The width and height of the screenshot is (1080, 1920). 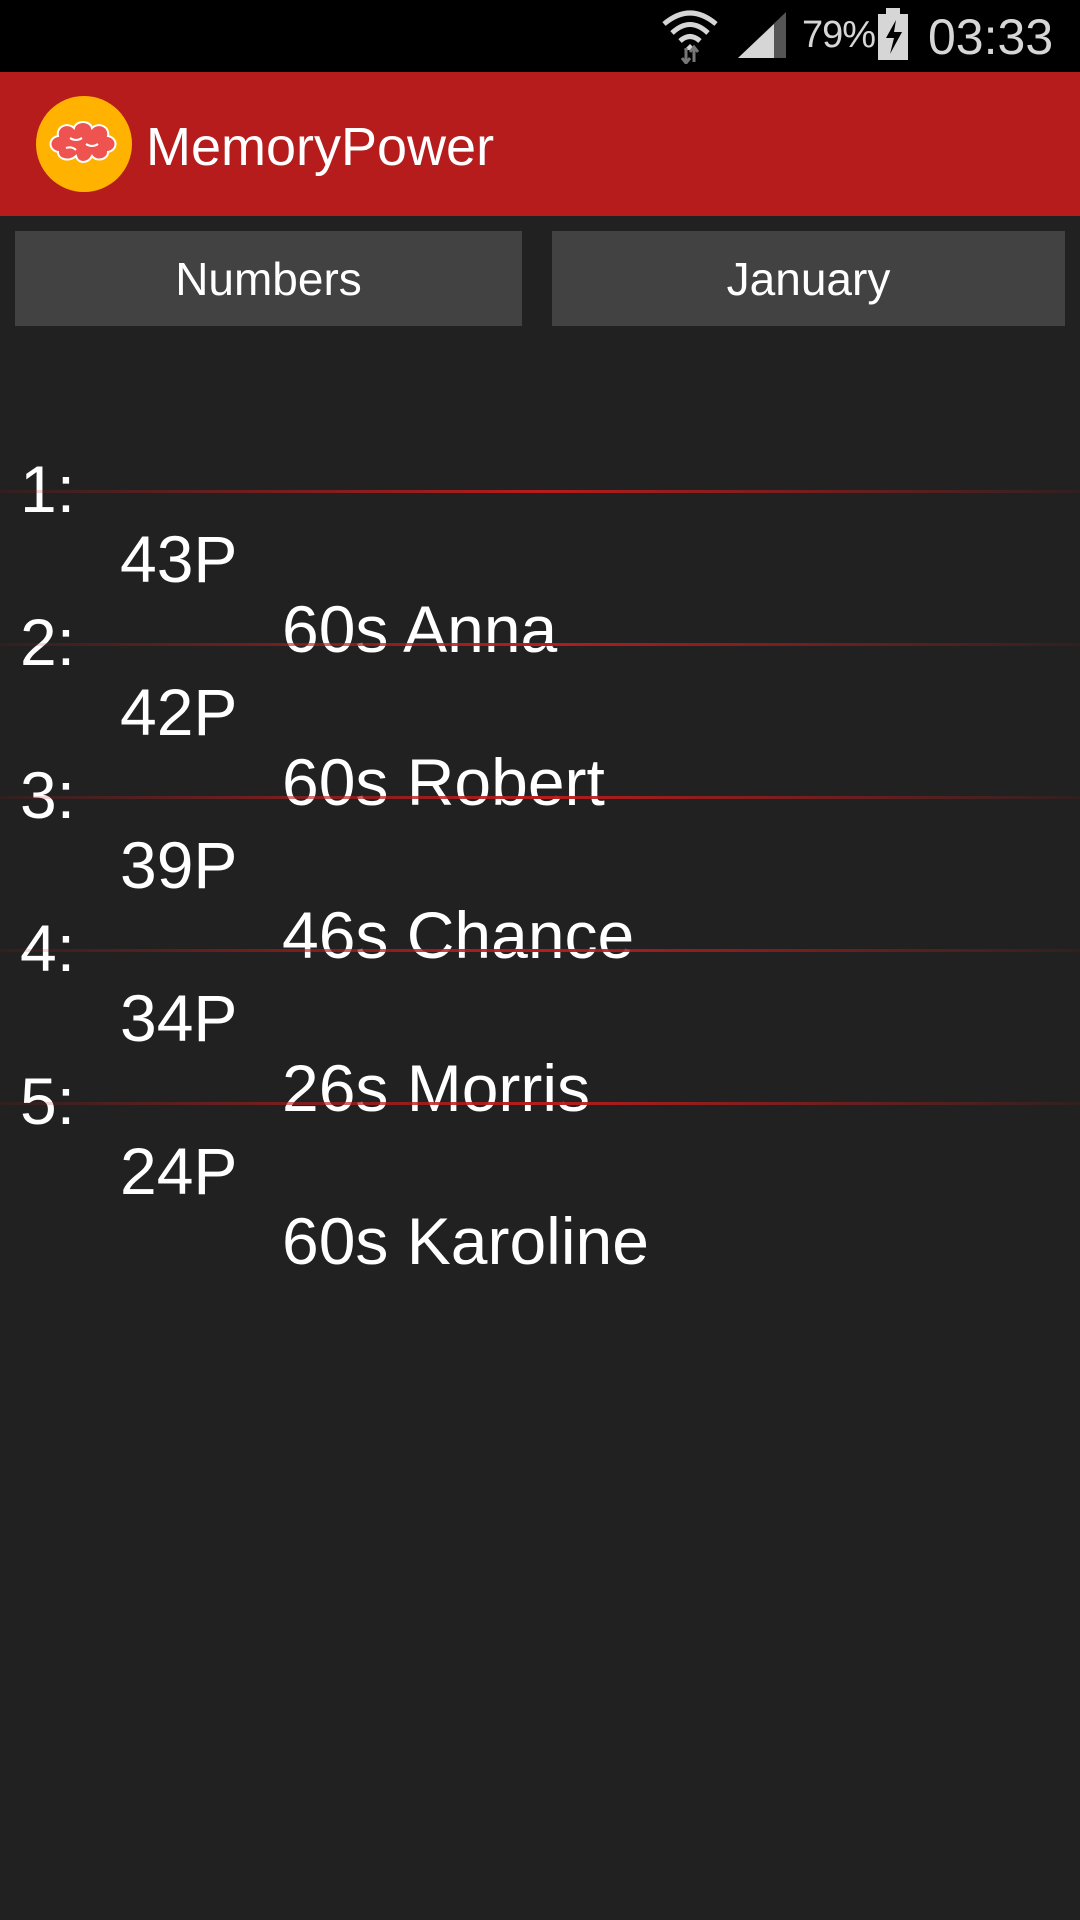 I want to click on rank: 5:, so click(x=48, y=1101).